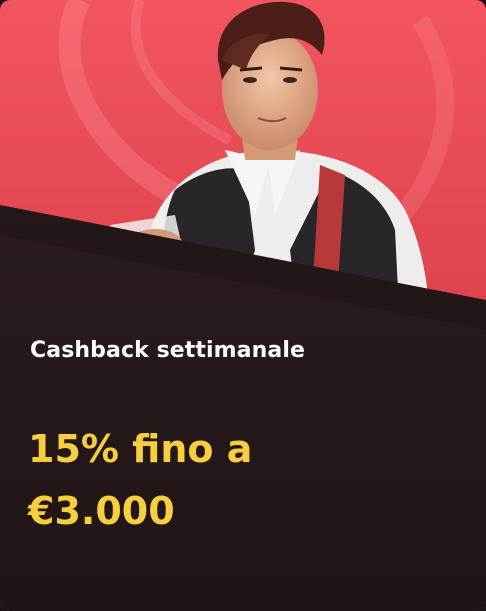 This screenshot has width=486, height=611. What do you see at coordinates (168, 350) in the screenshot?
I see `promo-title: Cashback settimanale` at bounding box center [168, 350].